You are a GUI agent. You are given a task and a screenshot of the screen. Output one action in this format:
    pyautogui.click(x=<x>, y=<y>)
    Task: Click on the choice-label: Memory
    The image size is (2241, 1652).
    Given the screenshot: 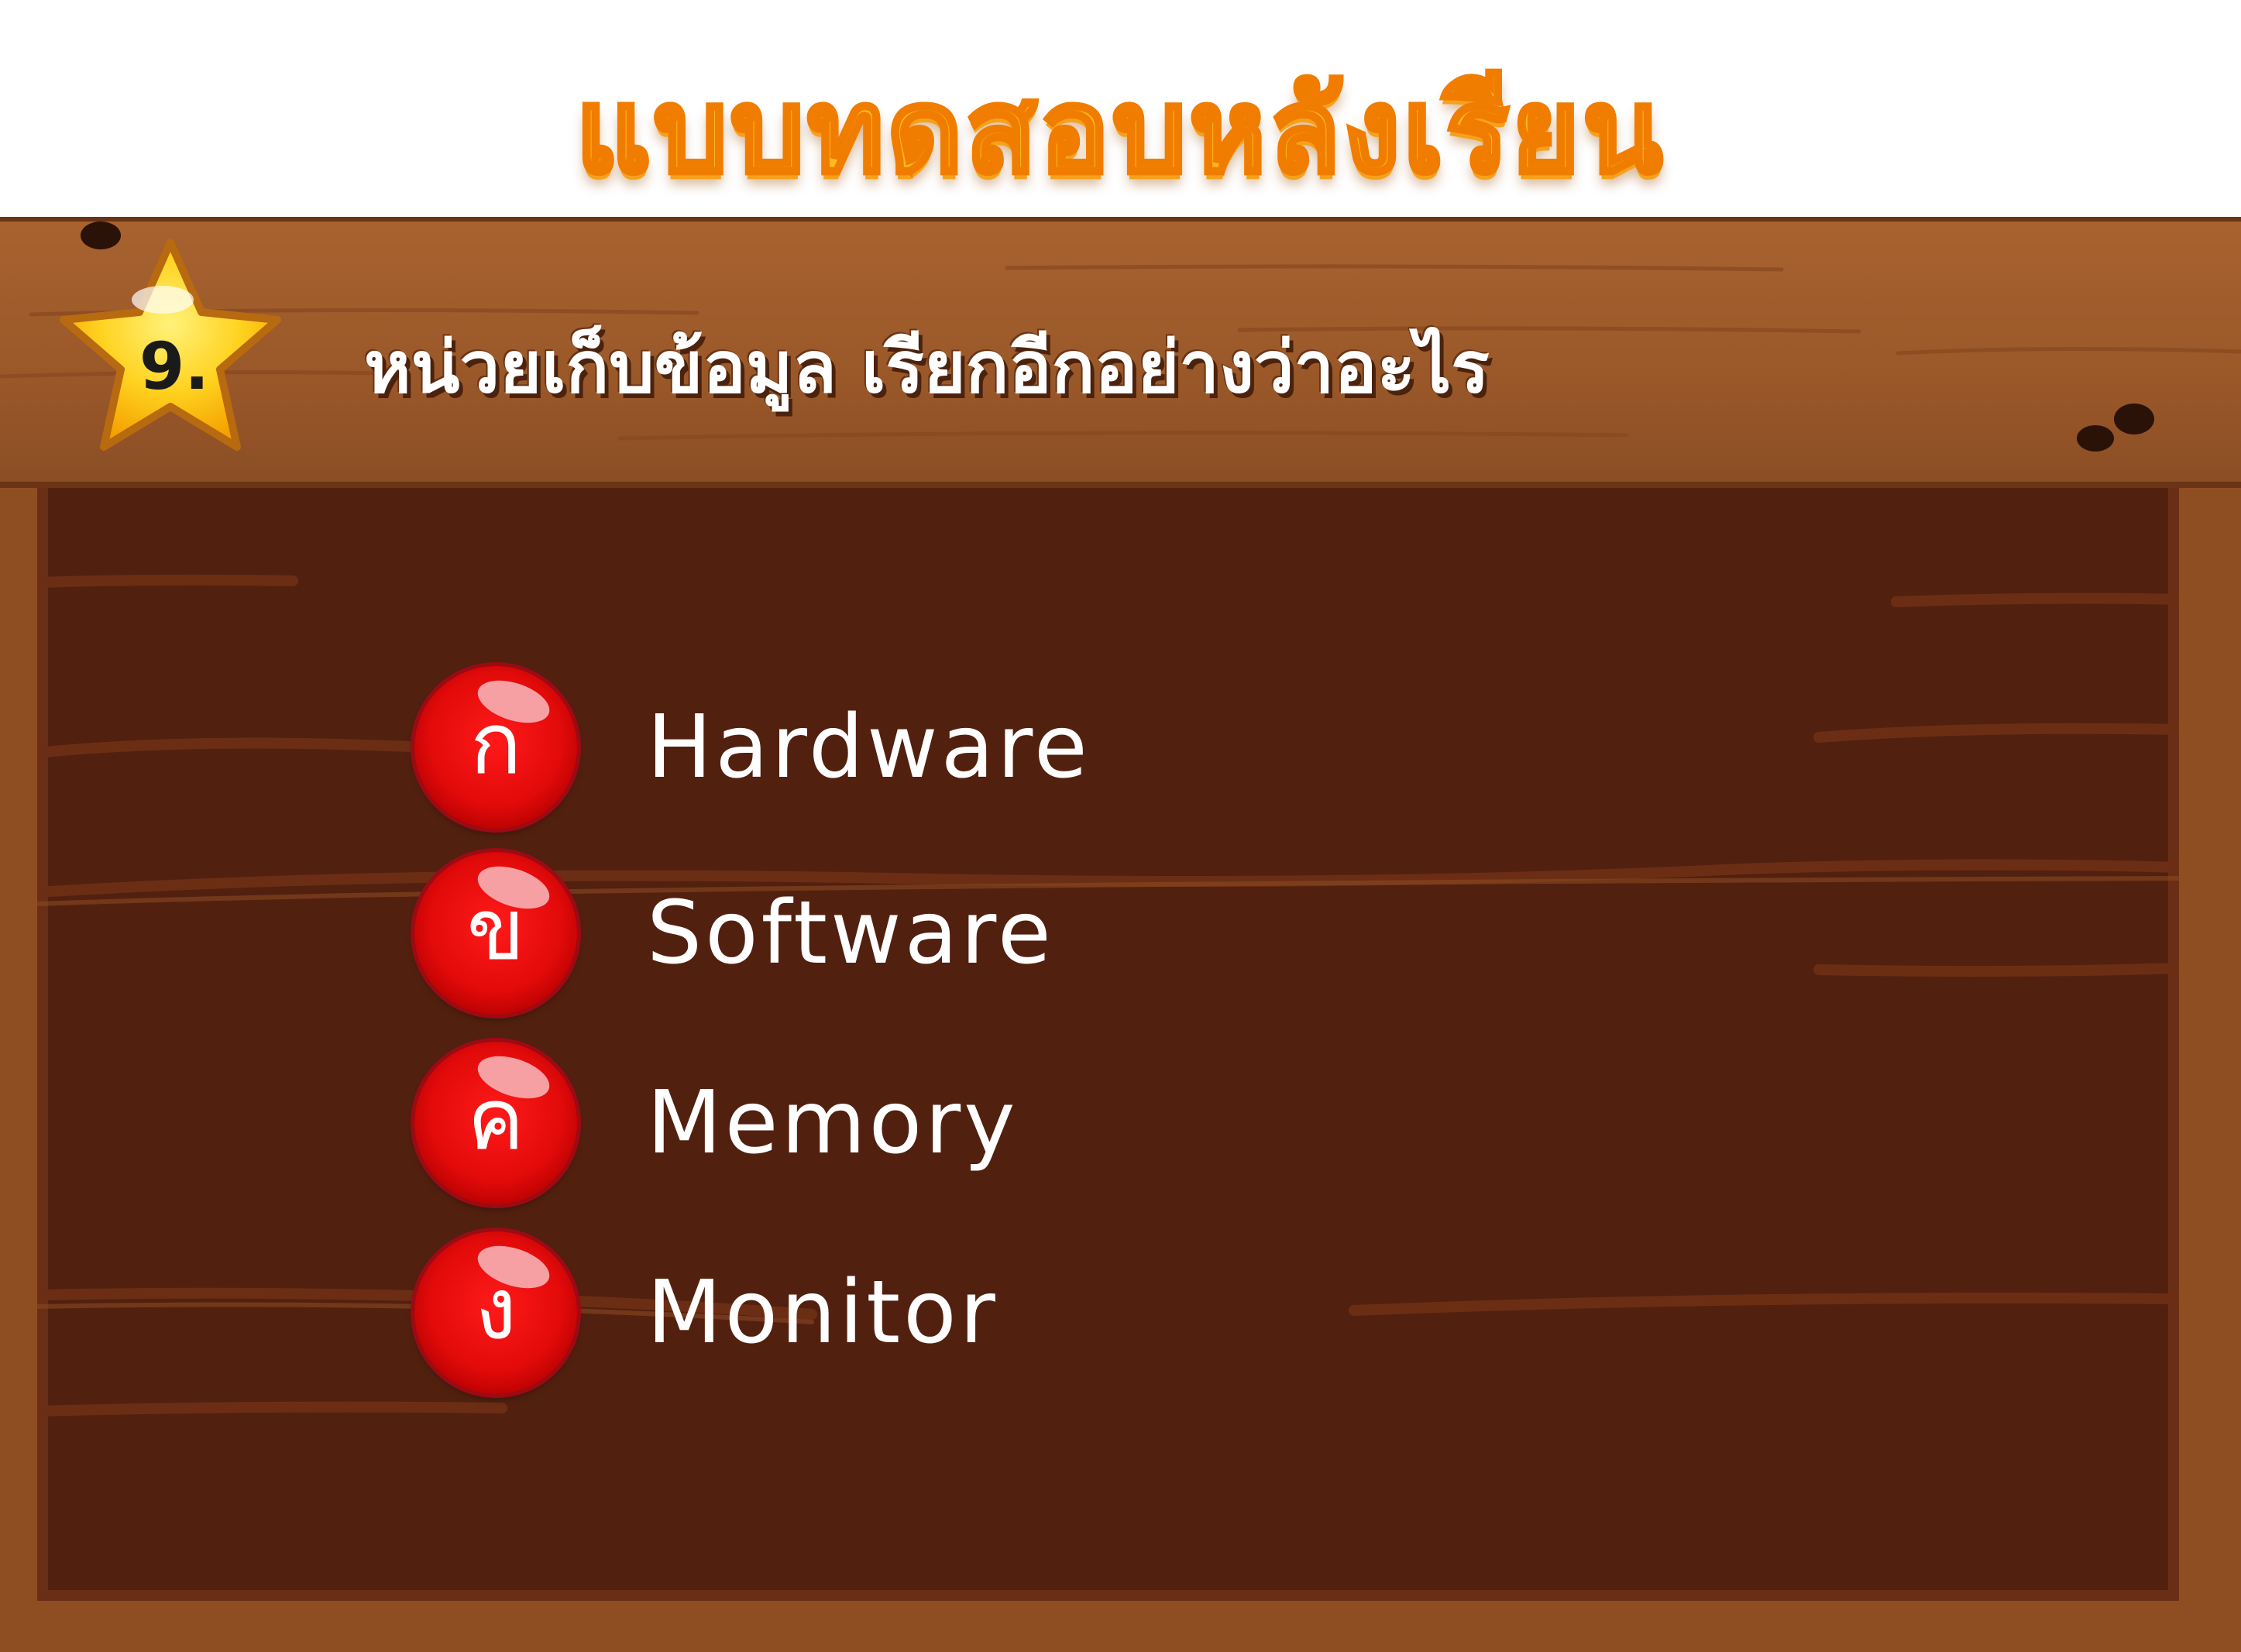 What is the action you would take?
    pyautogui.click(x=833, y=1123)
    